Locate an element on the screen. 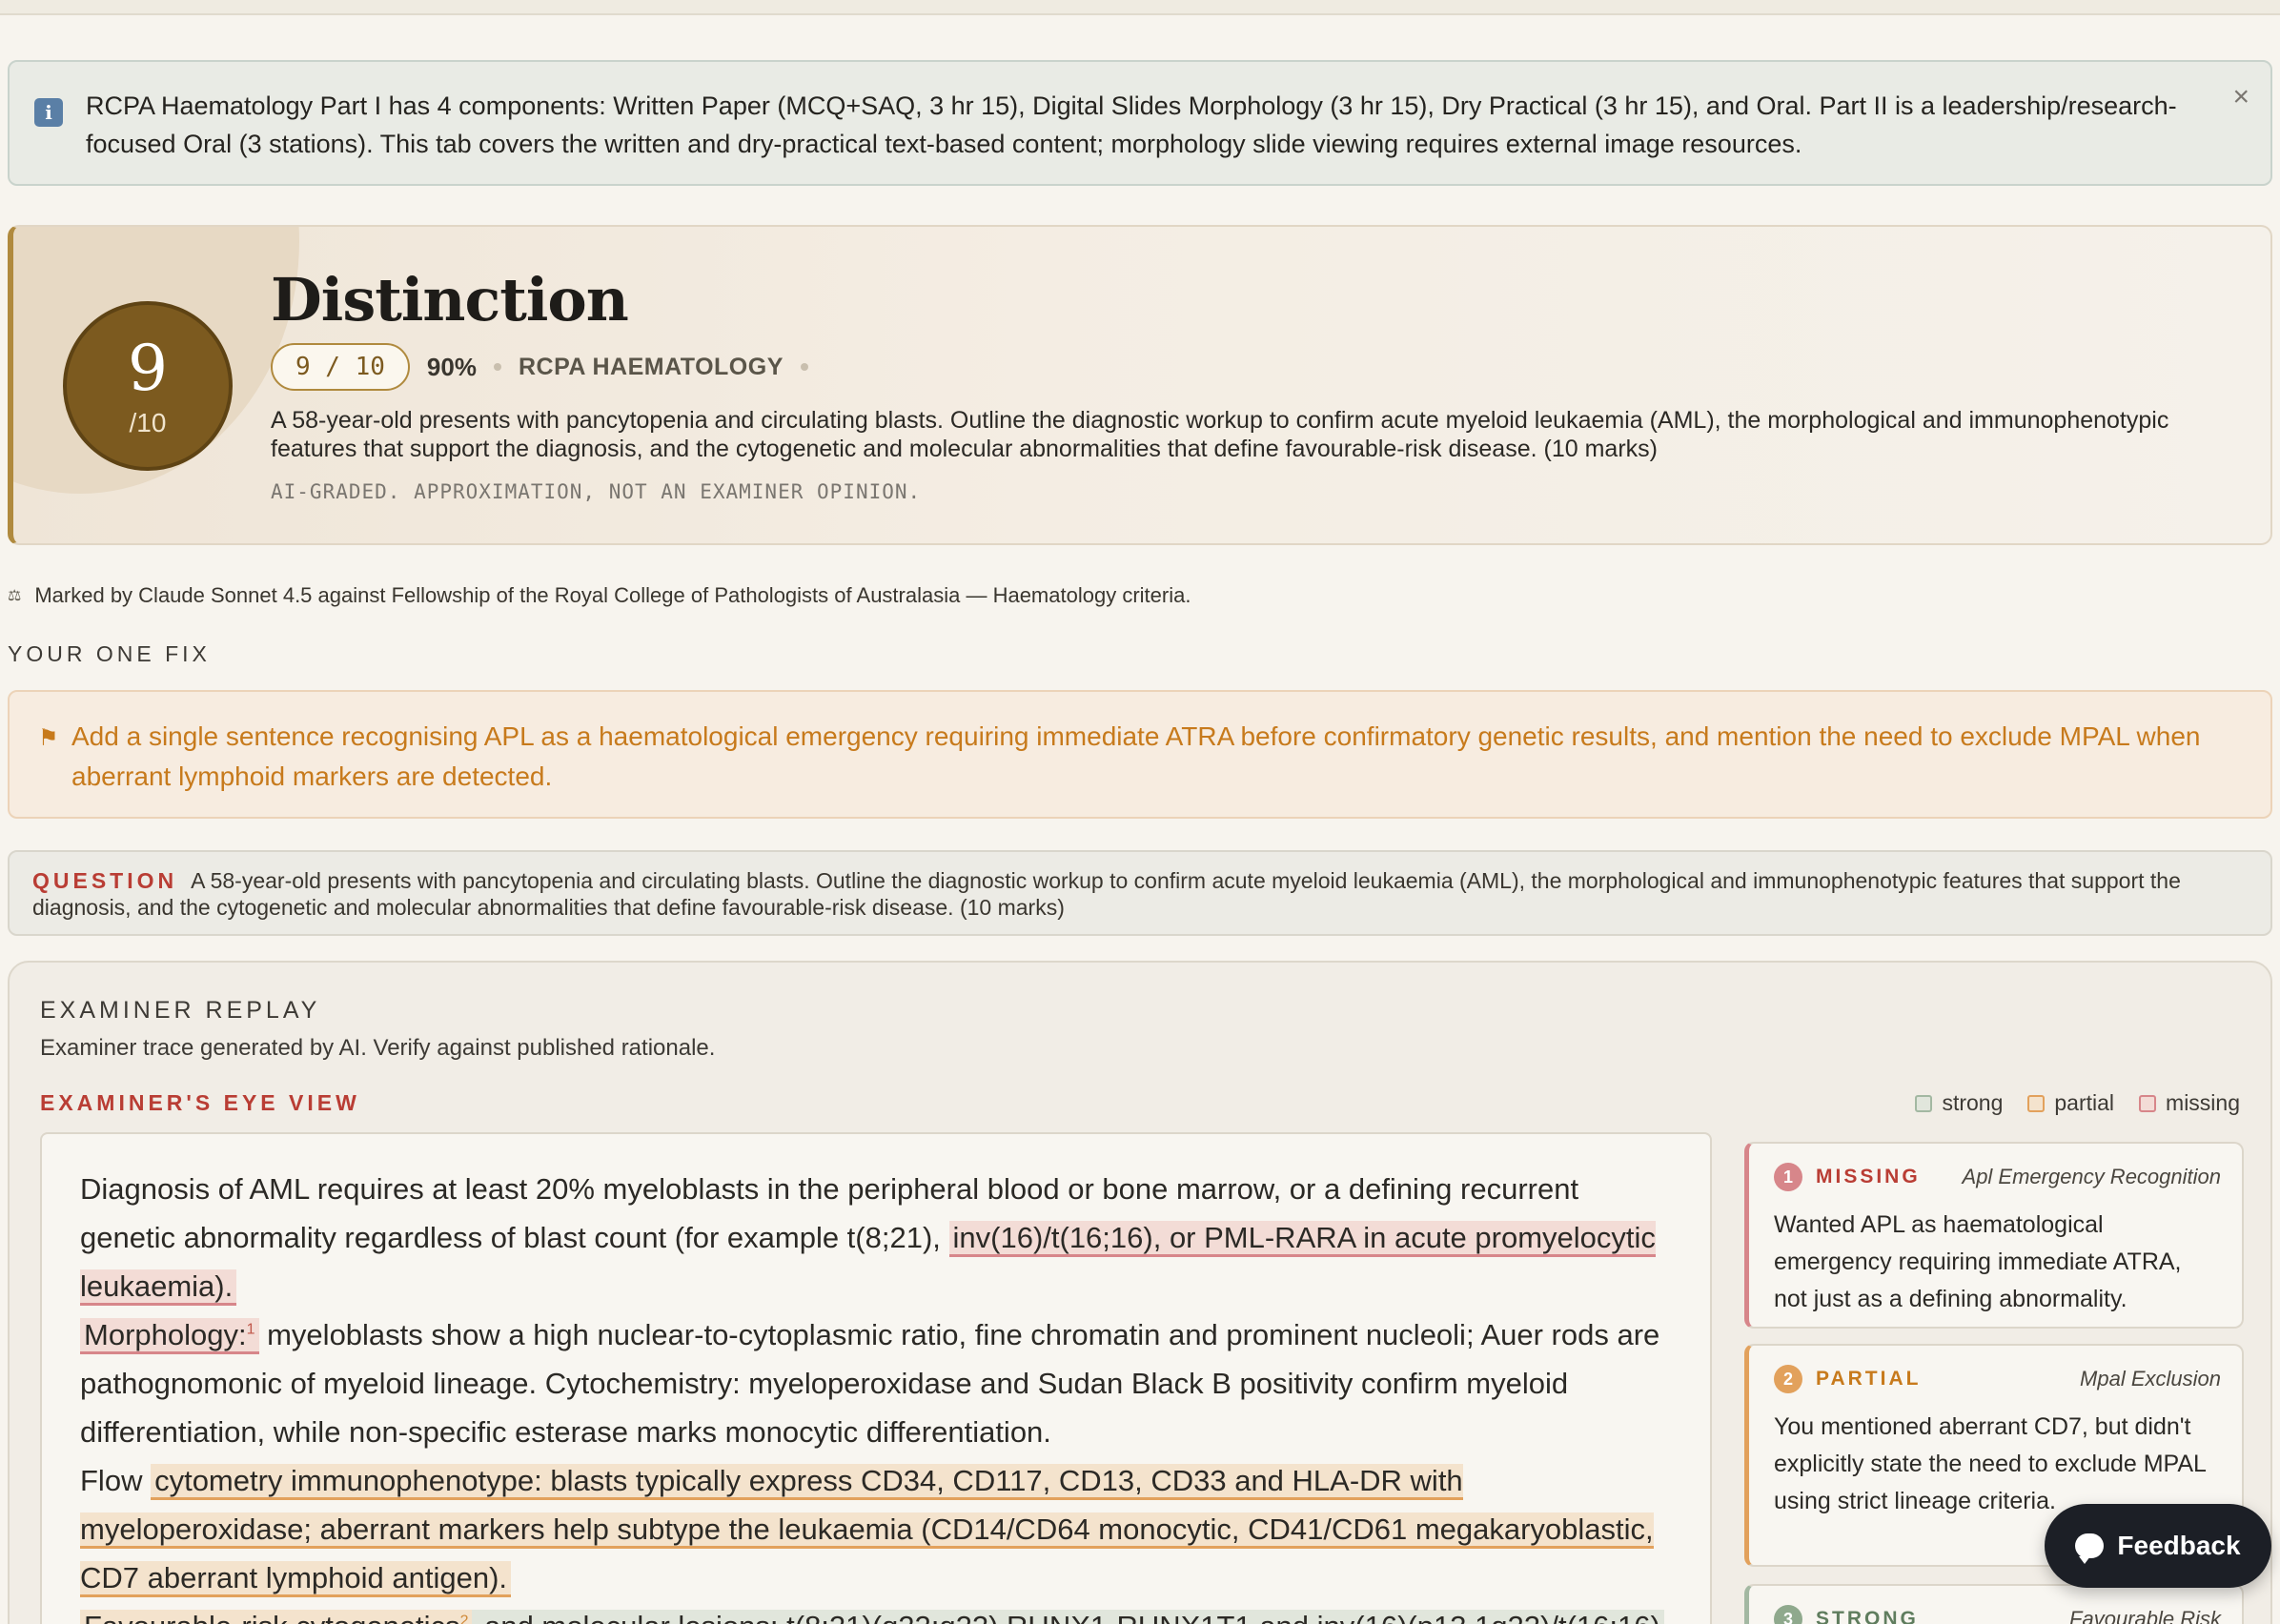 This screenshot has width=2280, height=1624. score-value: 9 is located at coordinates (148, 368).